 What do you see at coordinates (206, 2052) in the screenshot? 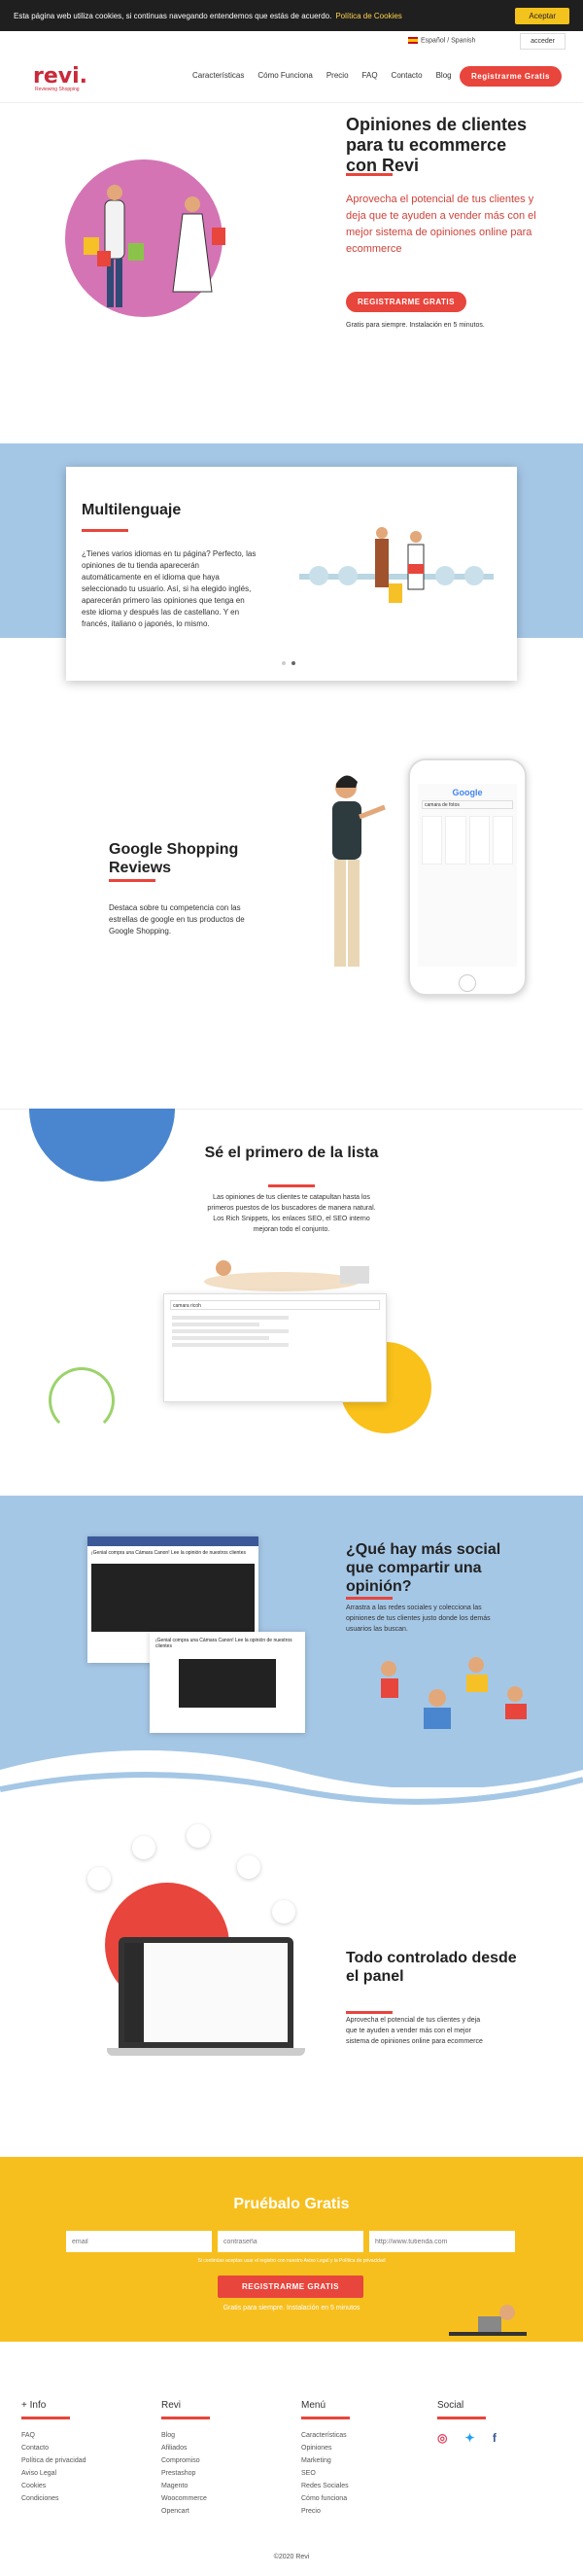
I see `laptop-base` at bounding box center [206, 2052].